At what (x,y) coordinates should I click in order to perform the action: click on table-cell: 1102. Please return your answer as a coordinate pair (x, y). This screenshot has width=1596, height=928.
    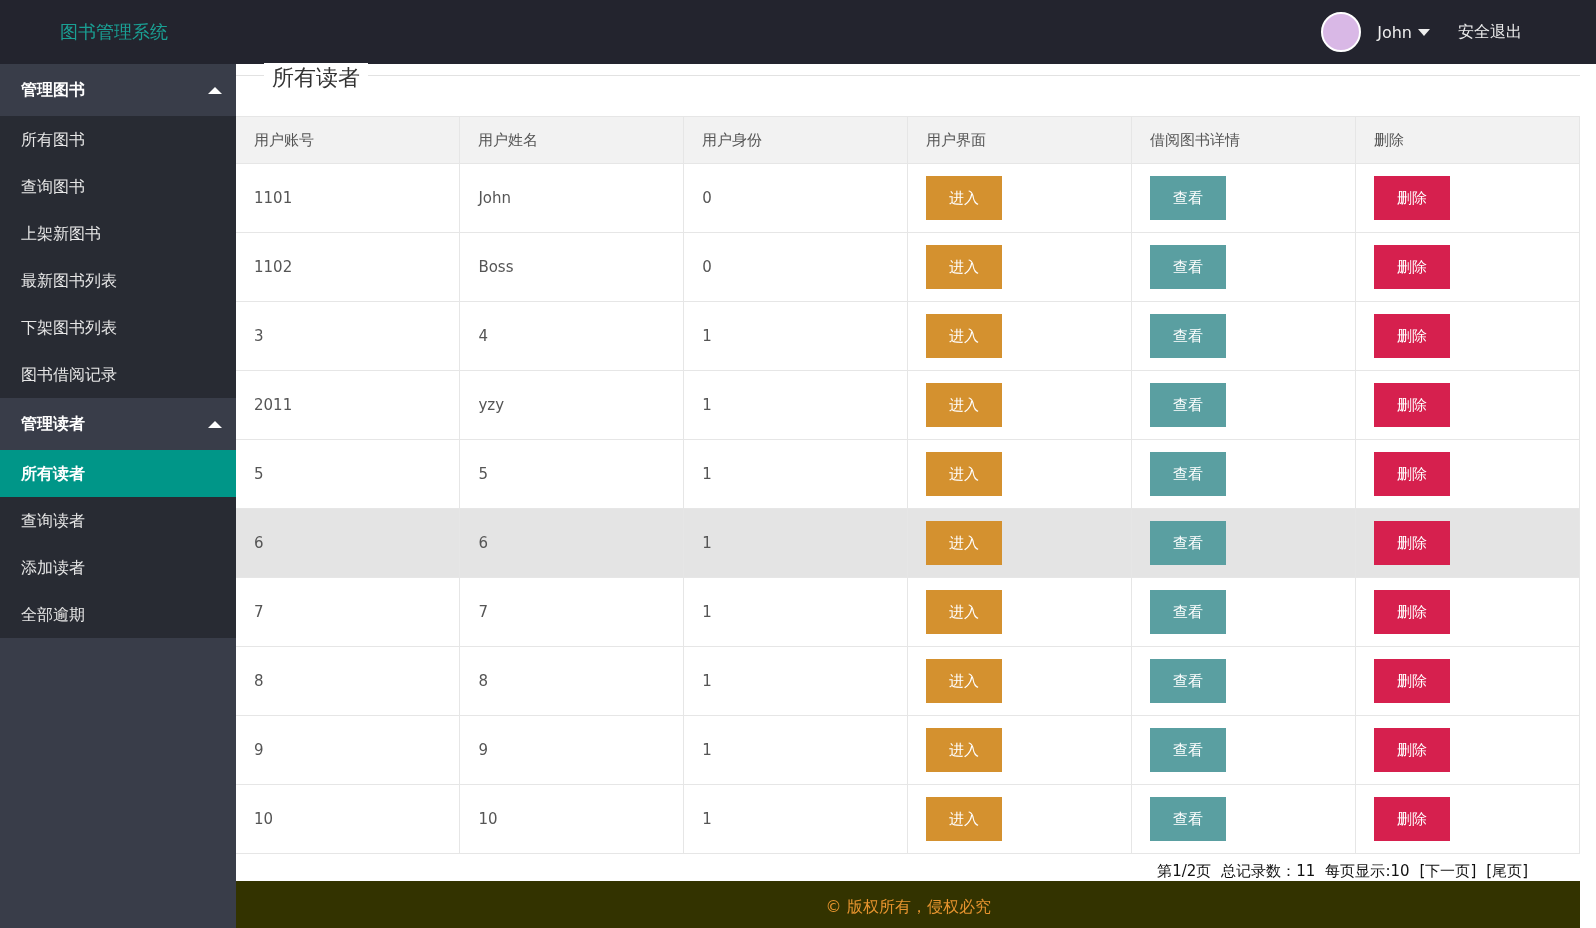
    Looking at the image, I should click on (273, 267).